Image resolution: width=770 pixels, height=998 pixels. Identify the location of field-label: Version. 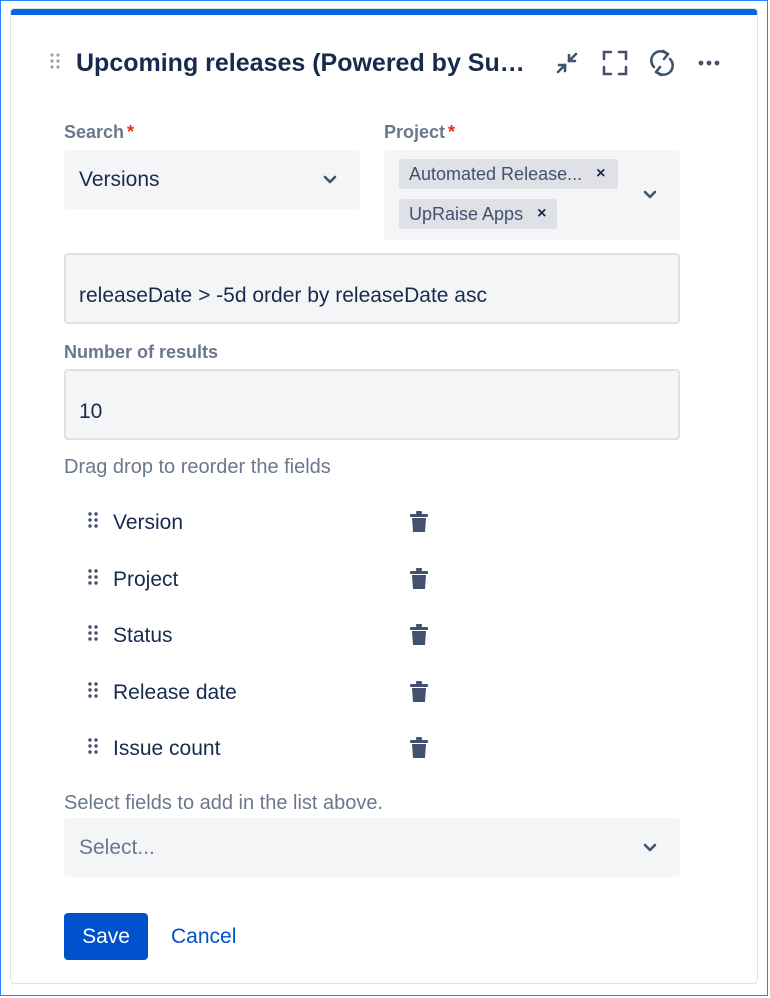
(148, 522).